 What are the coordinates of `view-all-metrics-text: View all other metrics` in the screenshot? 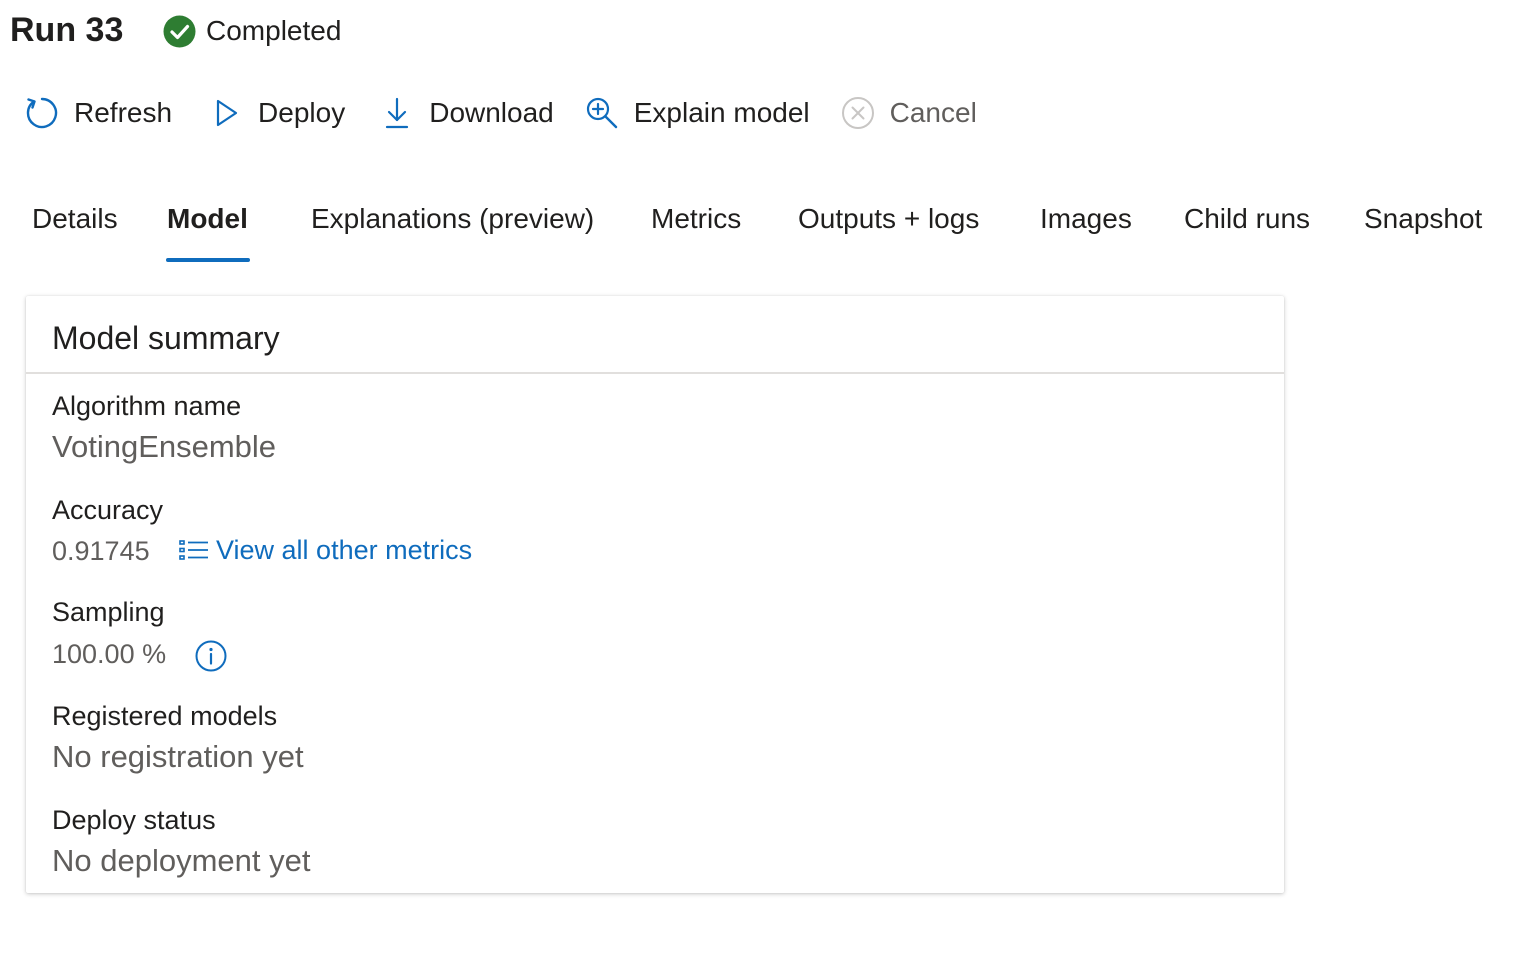 It's located at (344, 549).